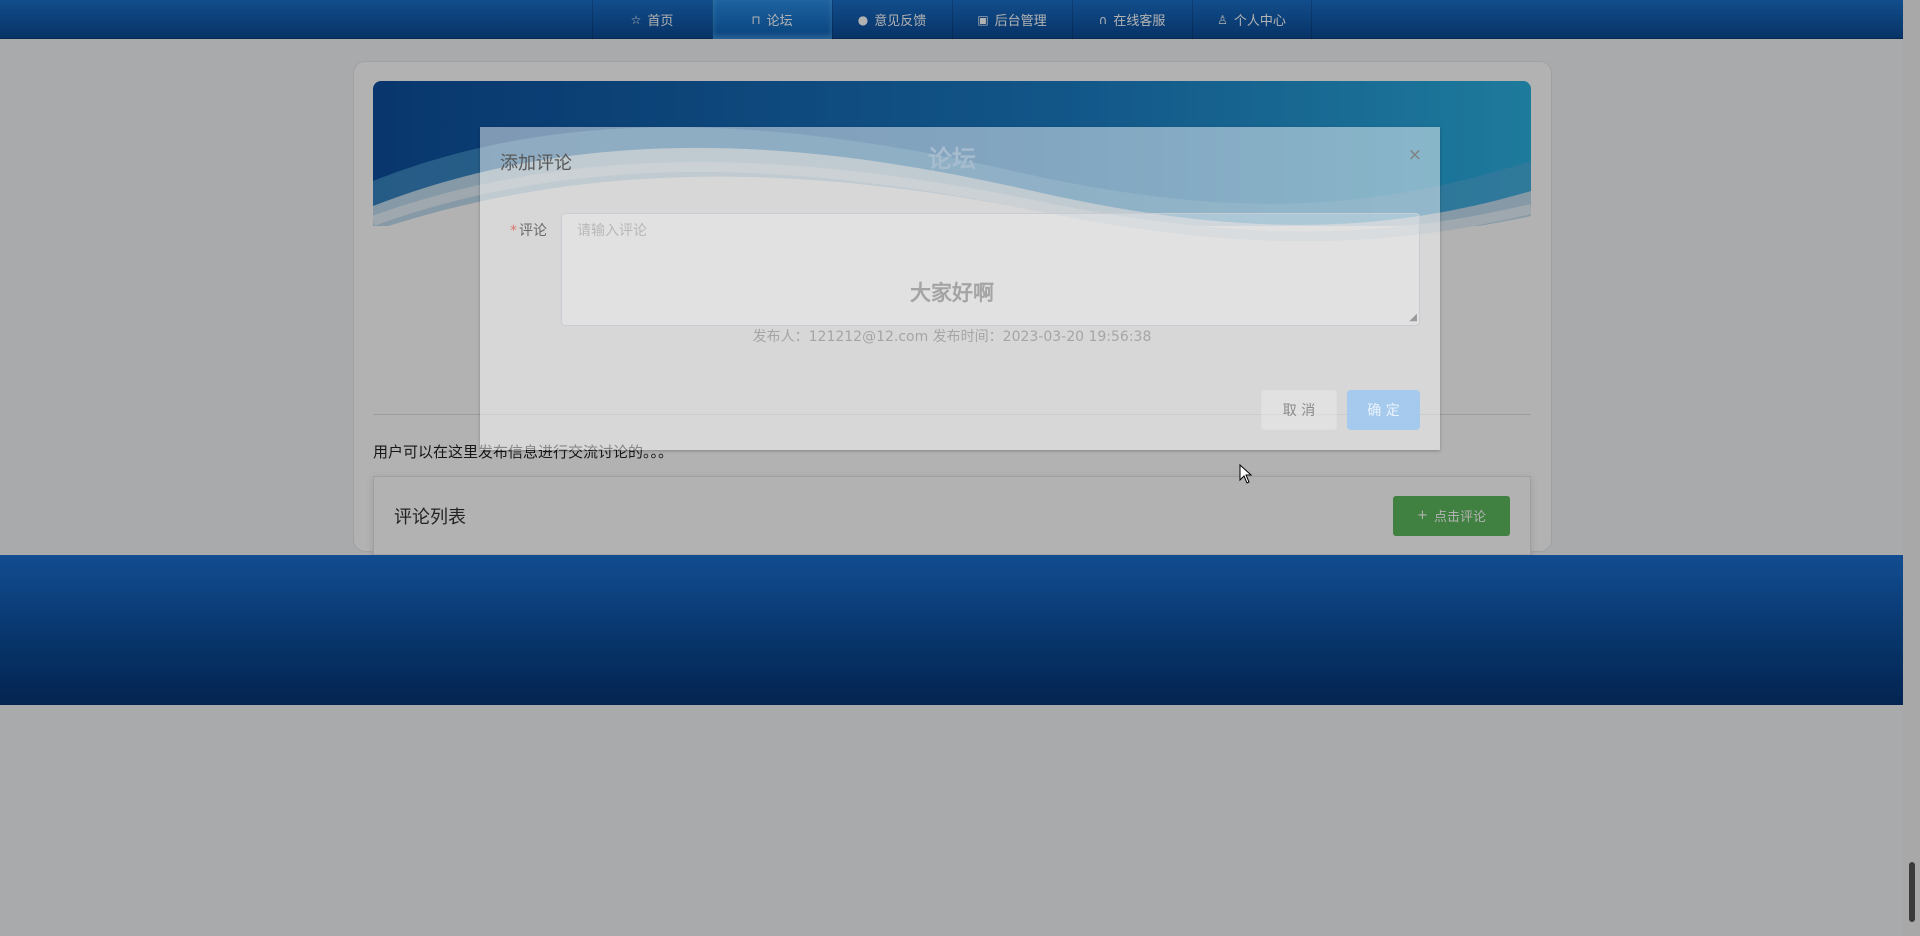 The width and height of the screenshot is (1920, 936). I want to click on comment-textarea: 请输入评论 ◢, so click(990, 269).